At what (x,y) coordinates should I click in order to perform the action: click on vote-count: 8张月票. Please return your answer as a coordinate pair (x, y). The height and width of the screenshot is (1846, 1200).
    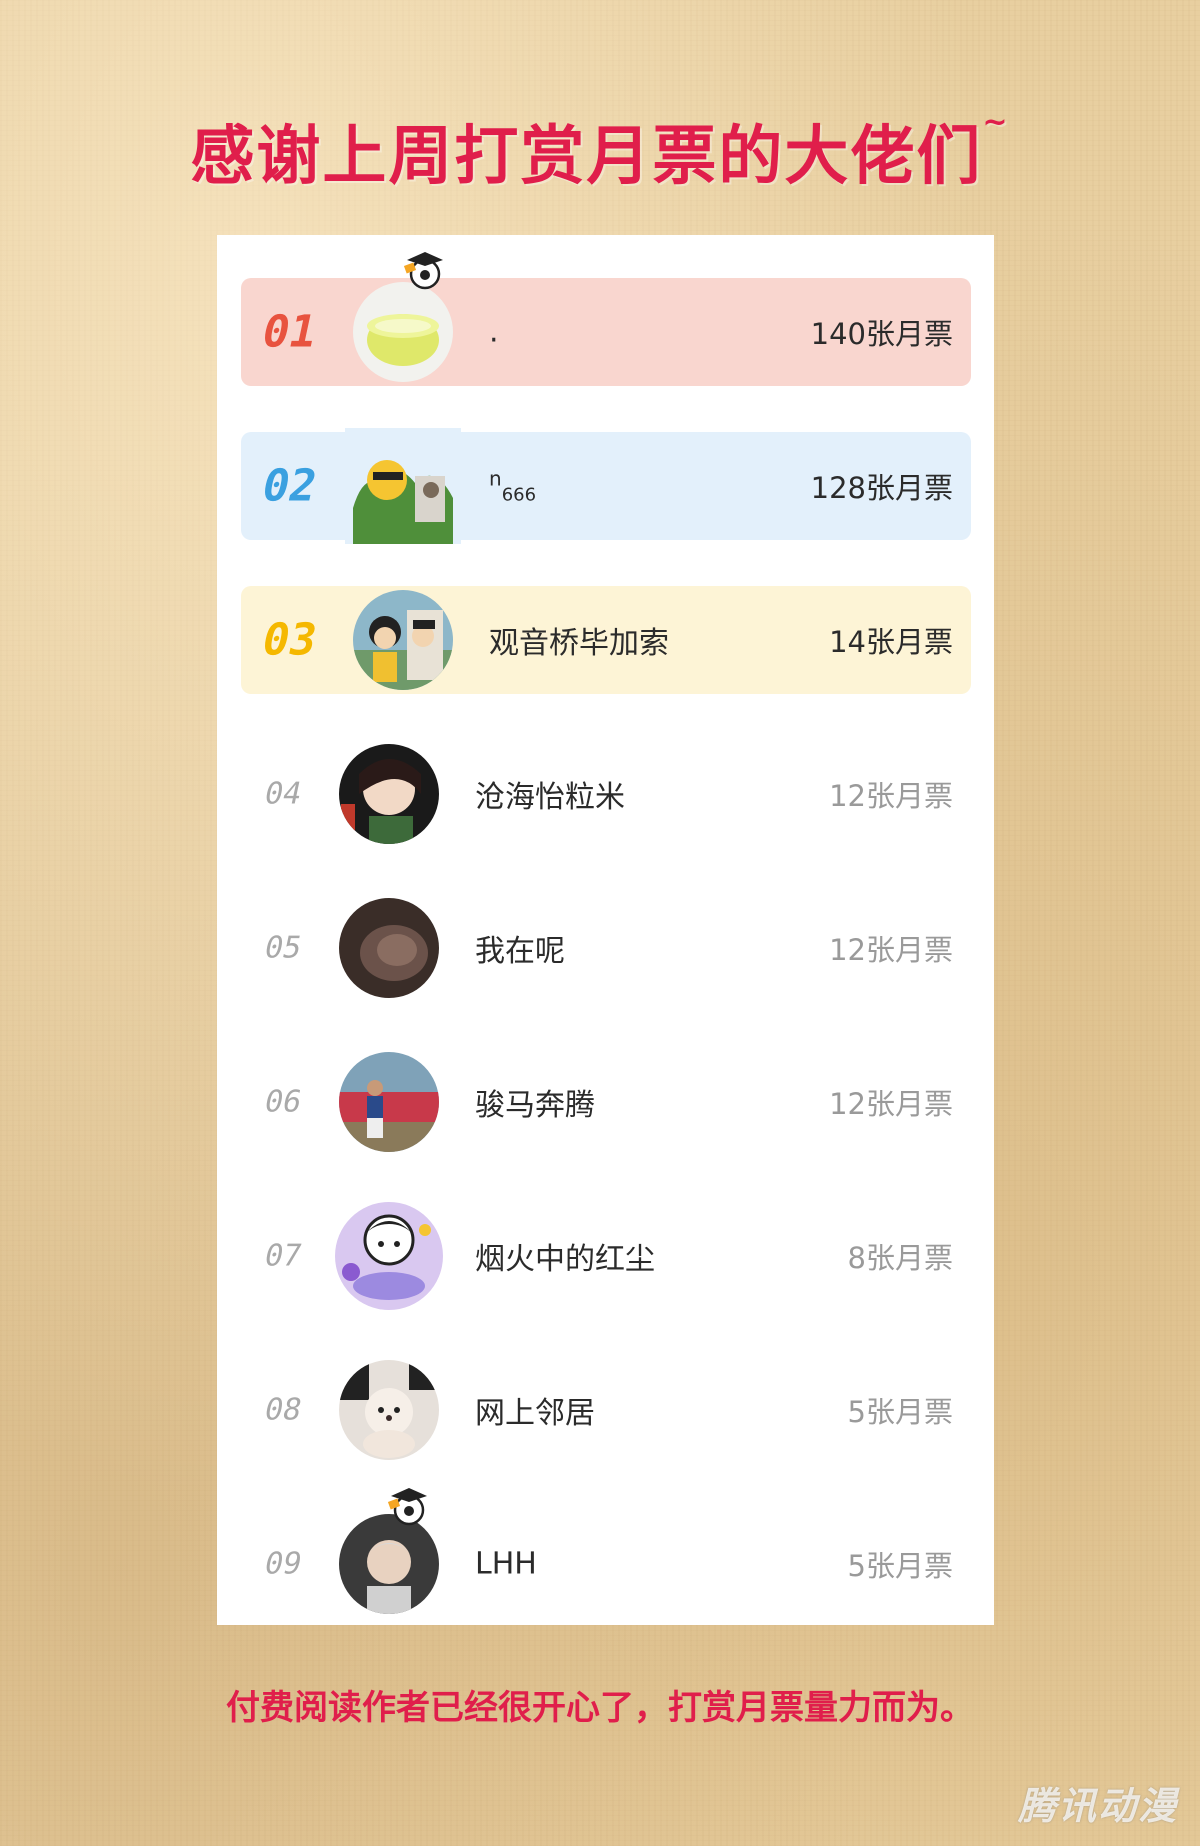
    Looking at the image, I should click on (900, 1258).